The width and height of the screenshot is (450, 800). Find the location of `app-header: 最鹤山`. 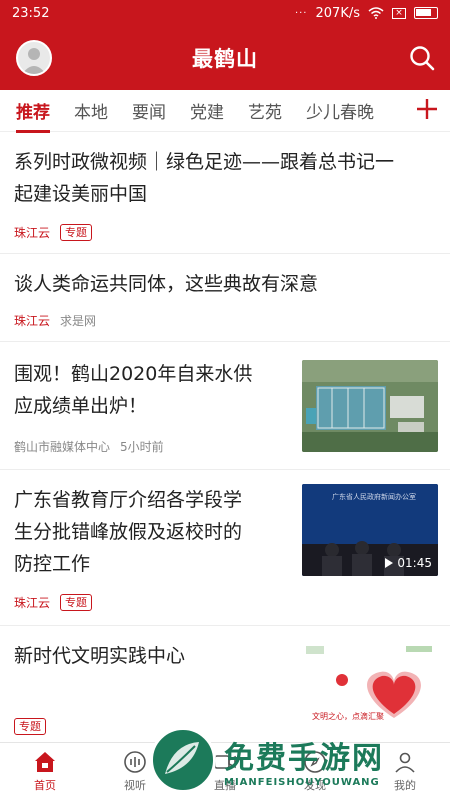

app-header: 最鹤山 is located at coordinates (225, 58).